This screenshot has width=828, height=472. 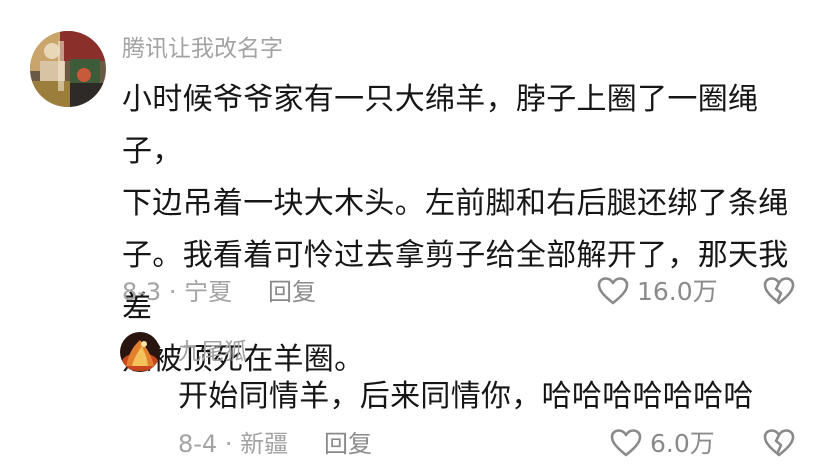 I want to click on reply-button: 回复, so click(x=292, y=292).